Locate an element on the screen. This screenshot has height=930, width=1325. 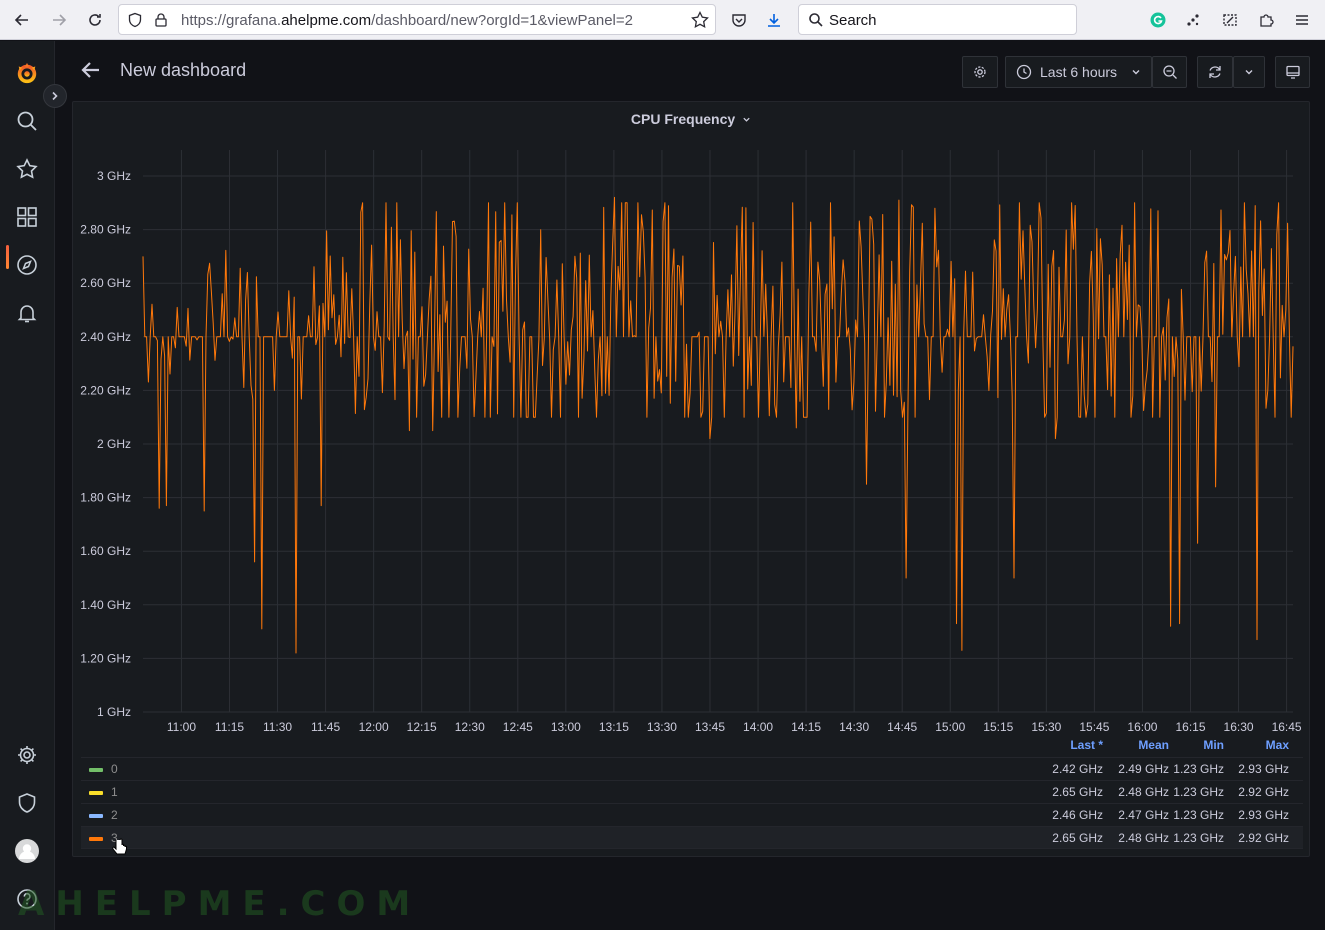
x-tick-label: 14:45 is located at coordinates (902, 727).